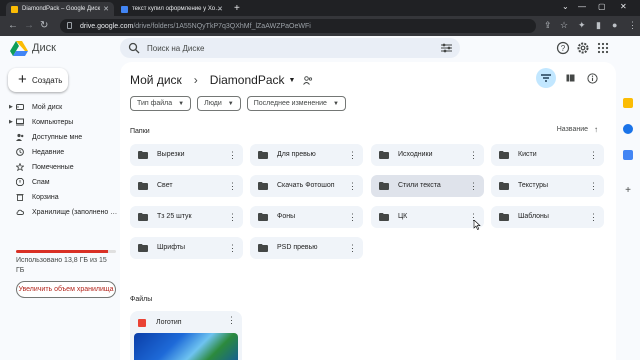 This screenshot has width=640, height=360. Describe the element at coordinates (306, 217) in the screenshot. I see `folder-item: Фоны ⋮` at that location.